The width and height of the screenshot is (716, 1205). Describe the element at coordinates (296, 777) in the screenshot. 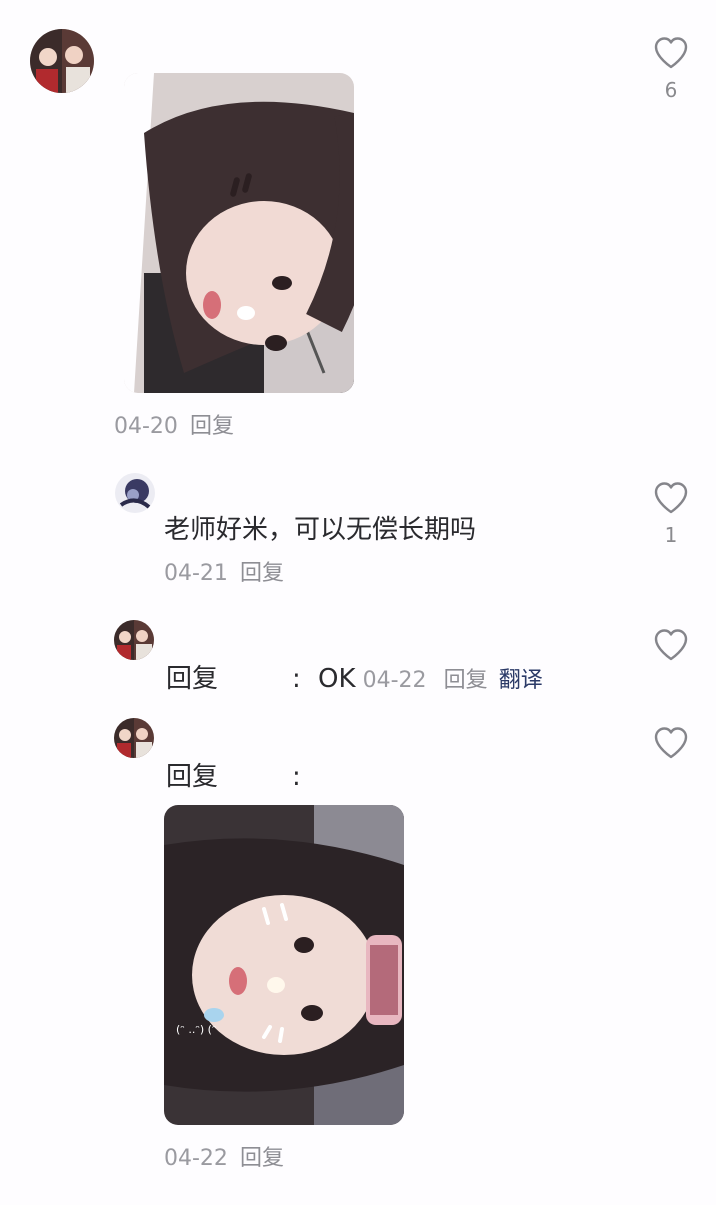

I see `comment-4-colon: :` at that location.